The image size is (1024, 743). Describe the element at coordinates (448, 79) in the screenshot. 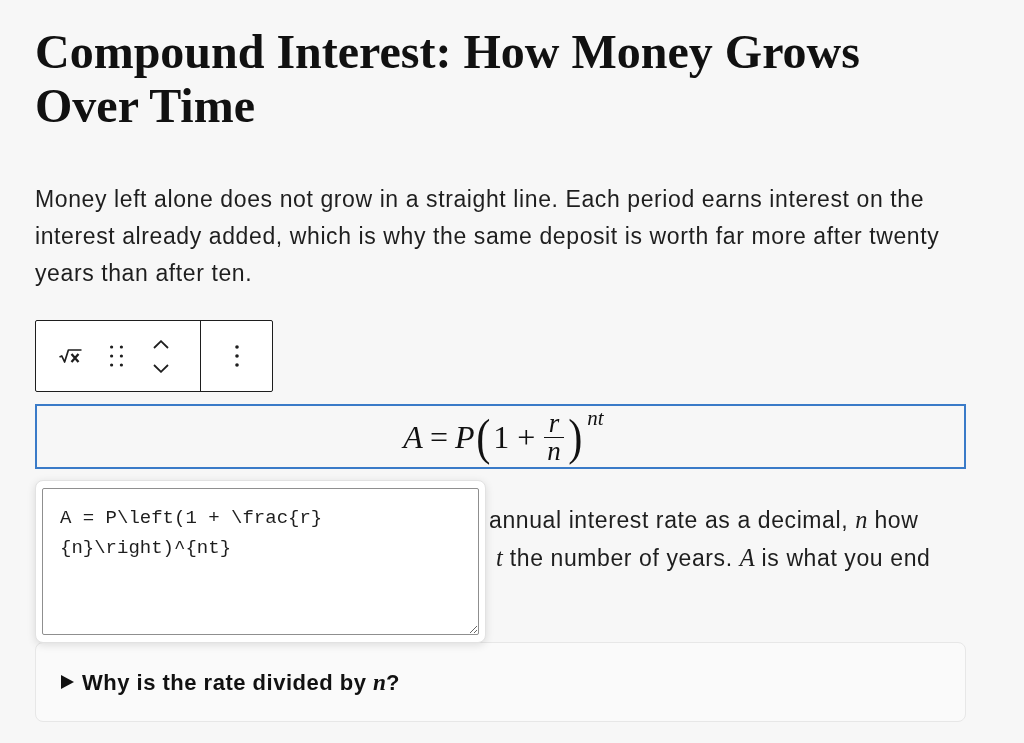

I see `article-title: Compound Interest: How Money Grows Over Time` at that location.